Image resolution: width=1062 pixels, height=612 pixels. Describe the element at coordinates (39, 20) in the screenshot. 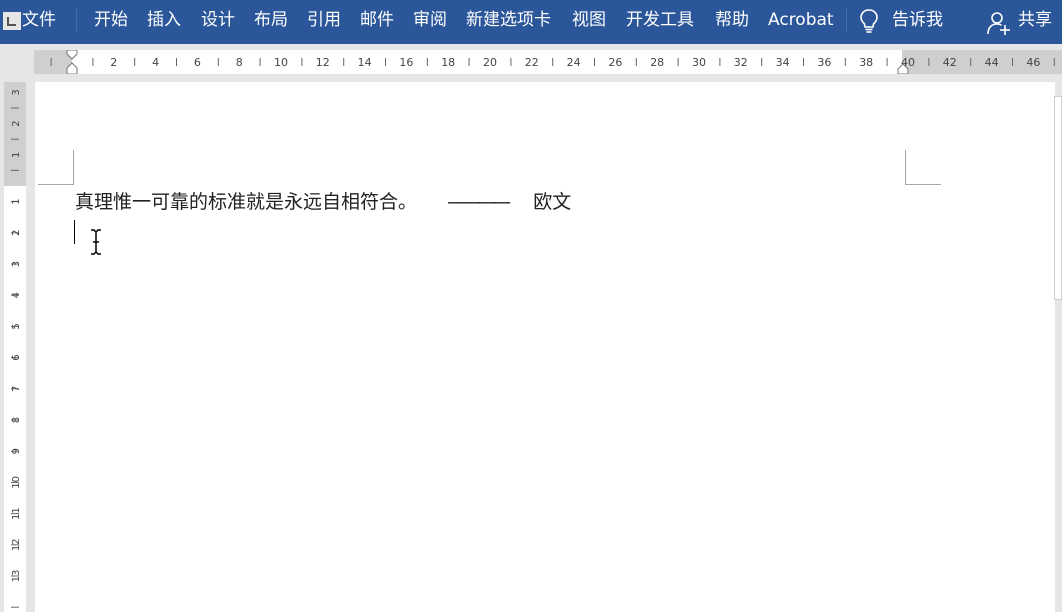

I see `tab-file: 文件` at that location.